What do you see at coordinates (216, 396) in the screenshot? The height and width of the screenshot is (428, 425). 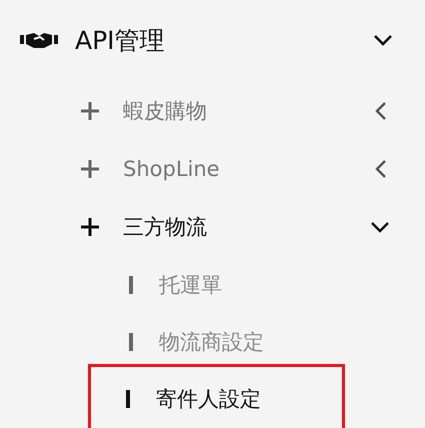 I see `menu-leaf-item: 寄件人設定` at bounding box center [216, 396].